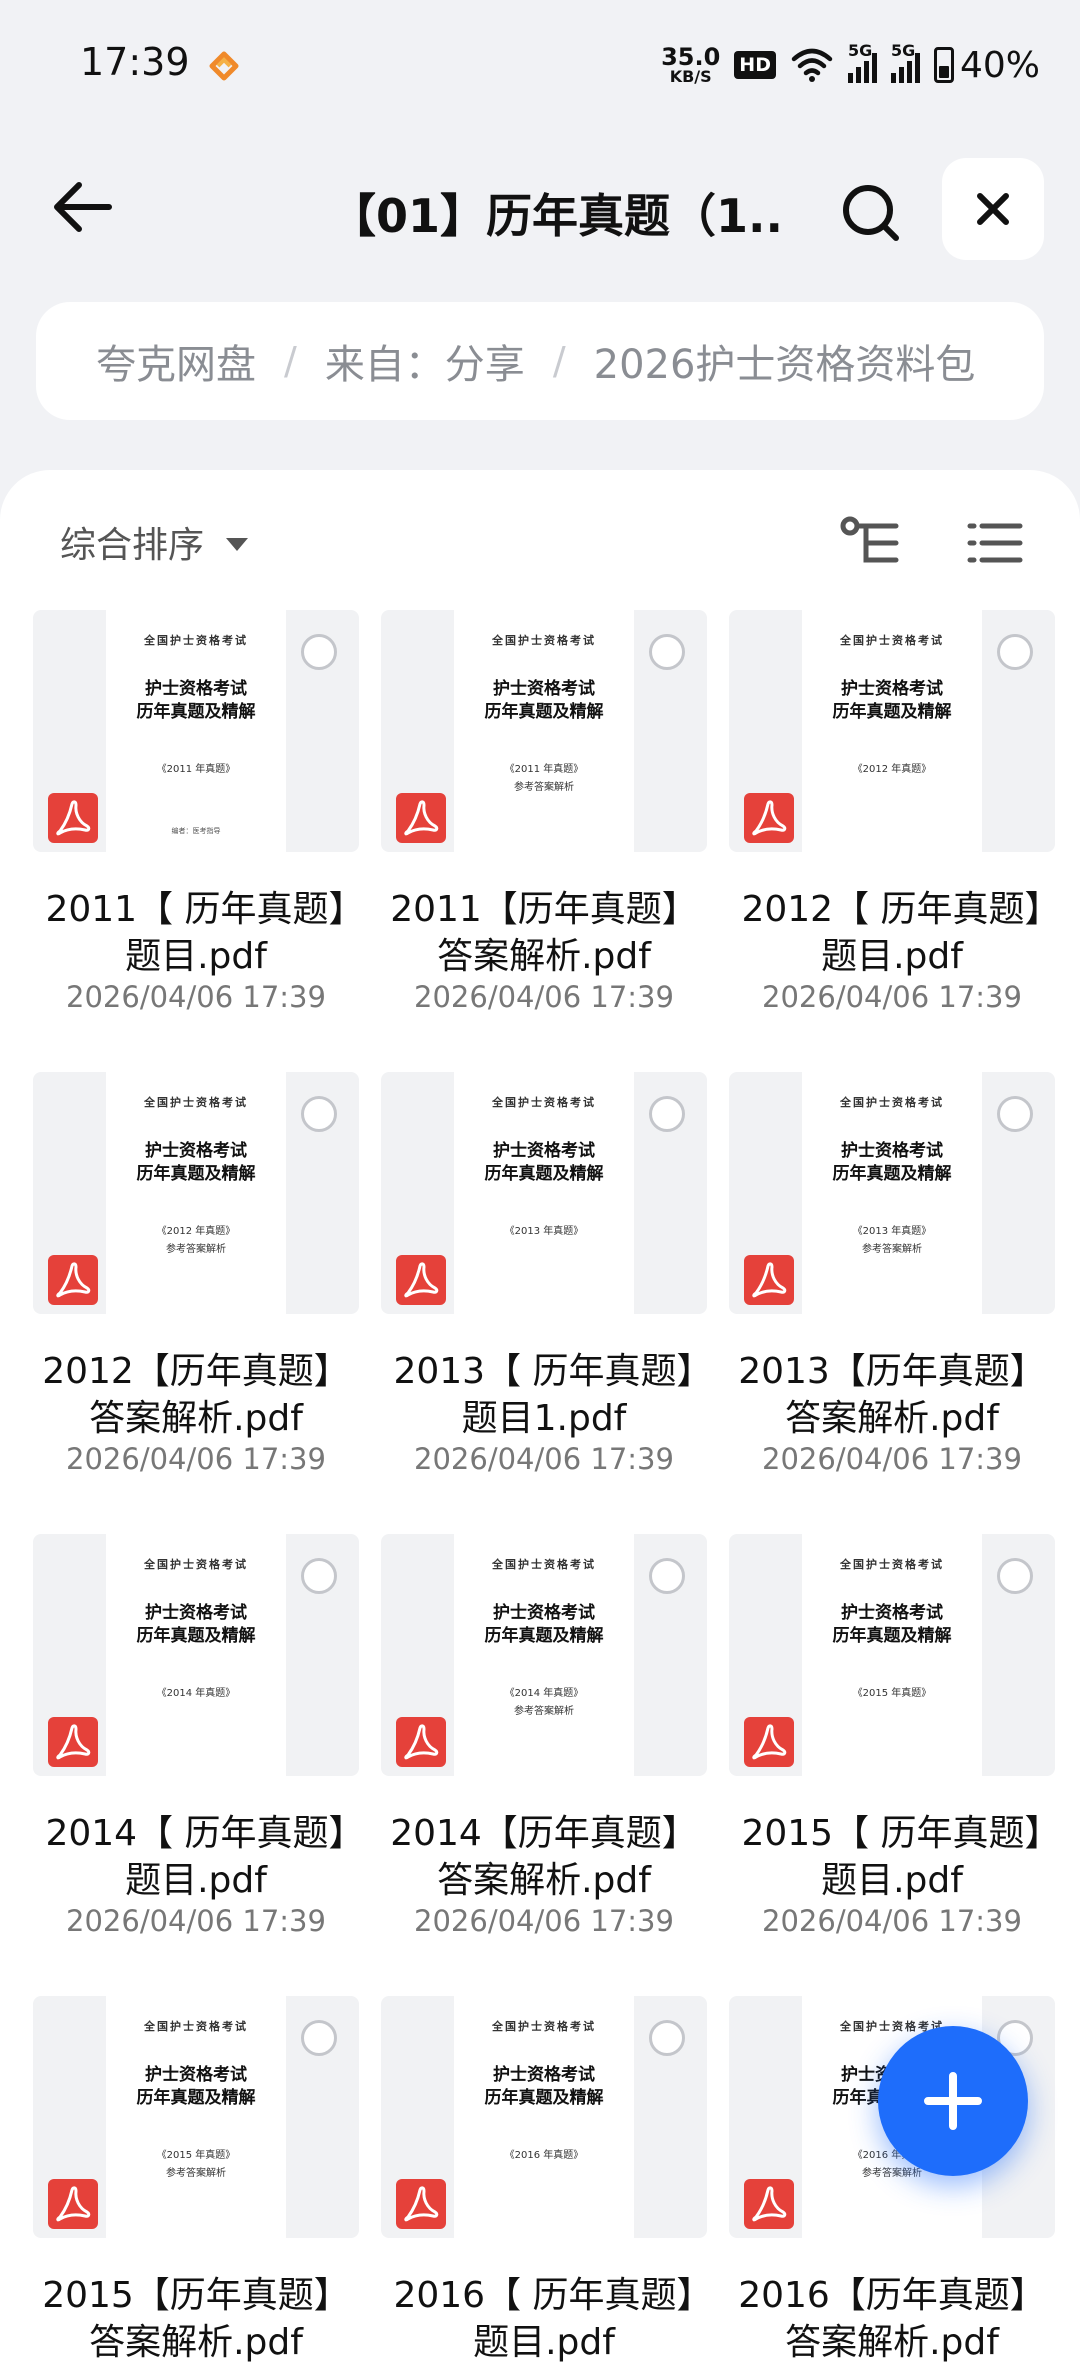  I want to click on back-button, so click(81, 207).